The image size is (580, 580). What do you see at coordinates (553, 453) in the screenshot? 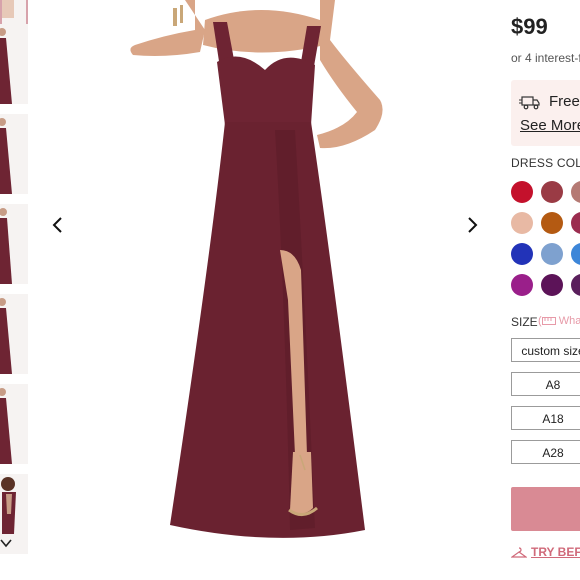
I see `size-option-label: A28` at bounding box center [553, 453].